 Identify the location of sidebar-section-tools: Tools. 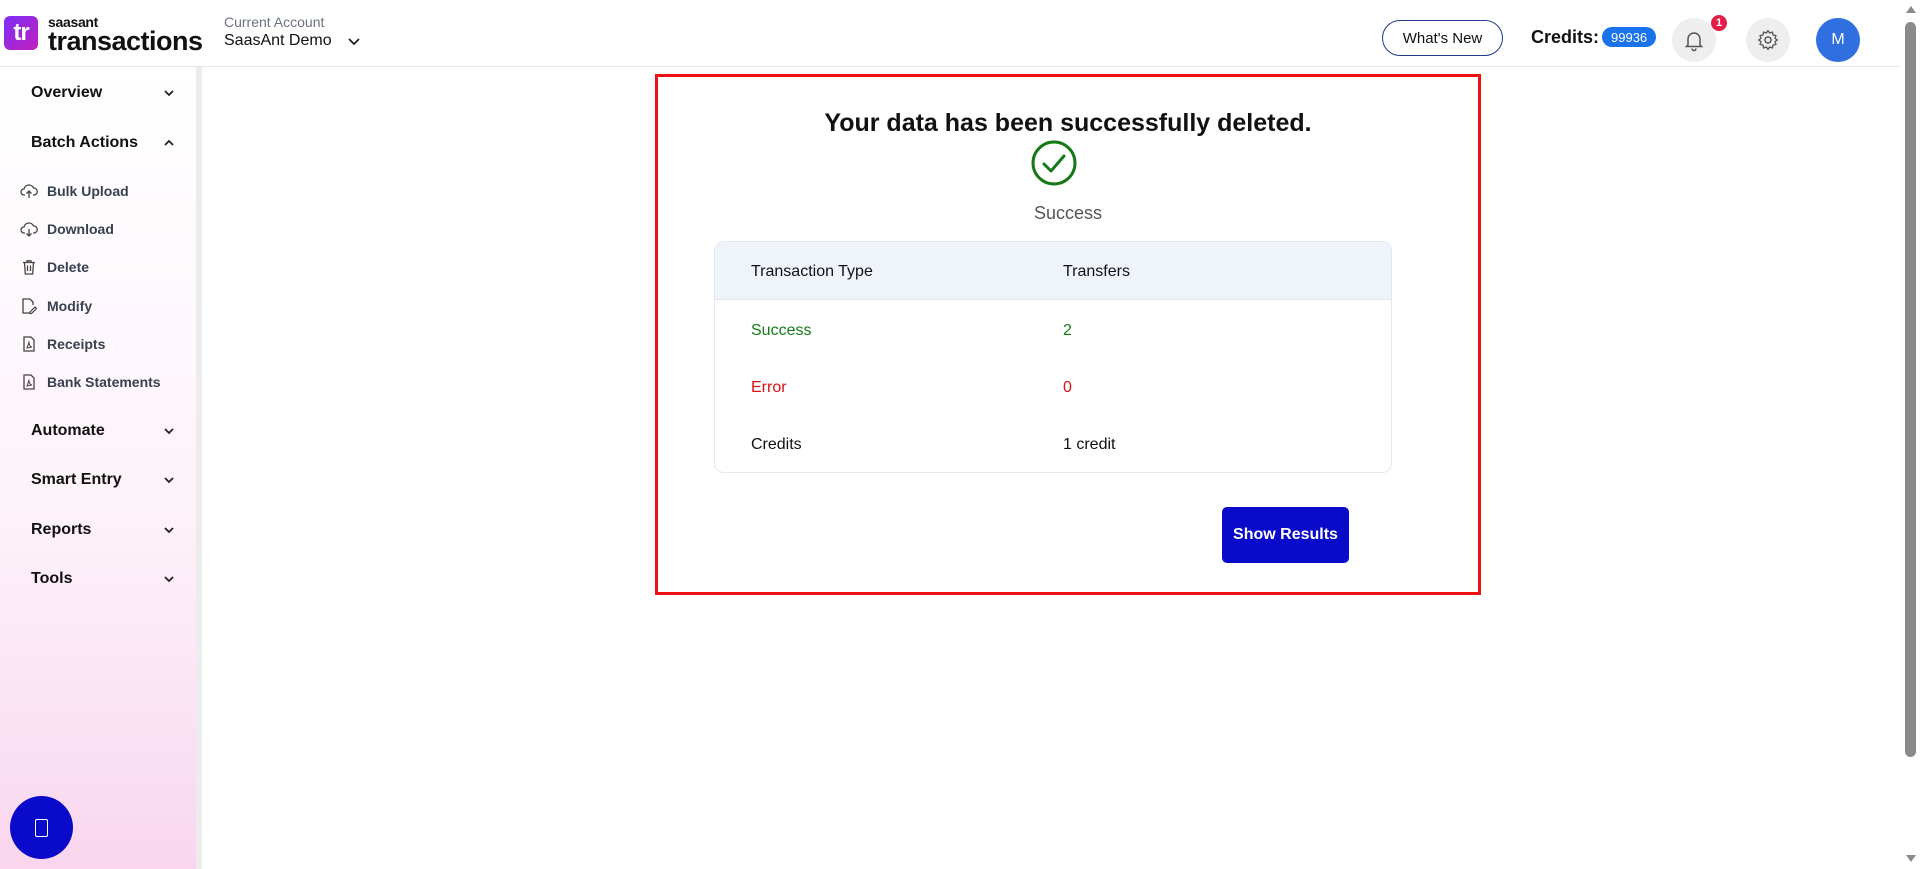
(103, 579).